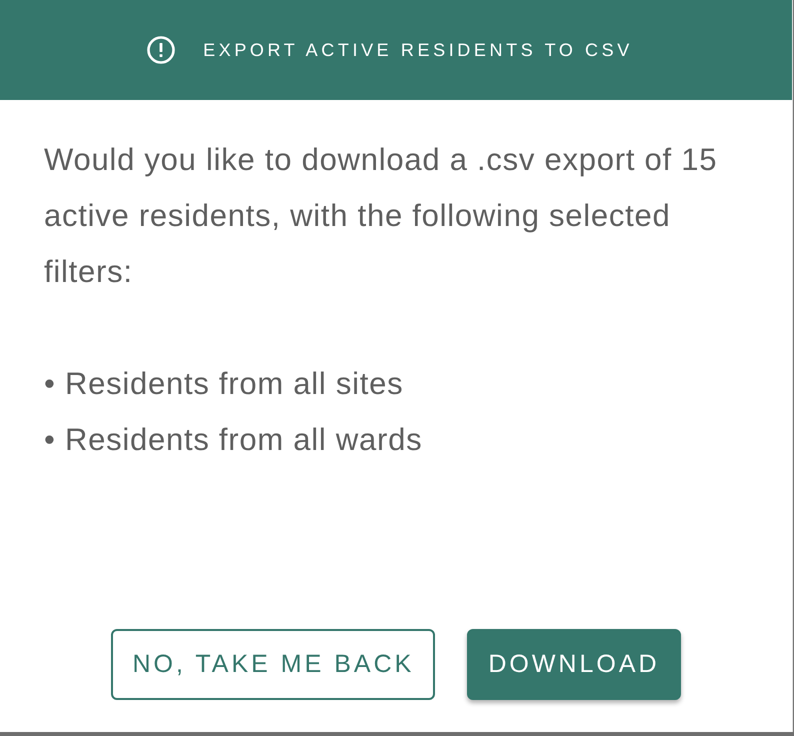 The height and width of the screenshot is (736, 794). I want to click on dialog-title: EXPORT ACTIVE RESIDENTS TO CSV, so click(418, 50).